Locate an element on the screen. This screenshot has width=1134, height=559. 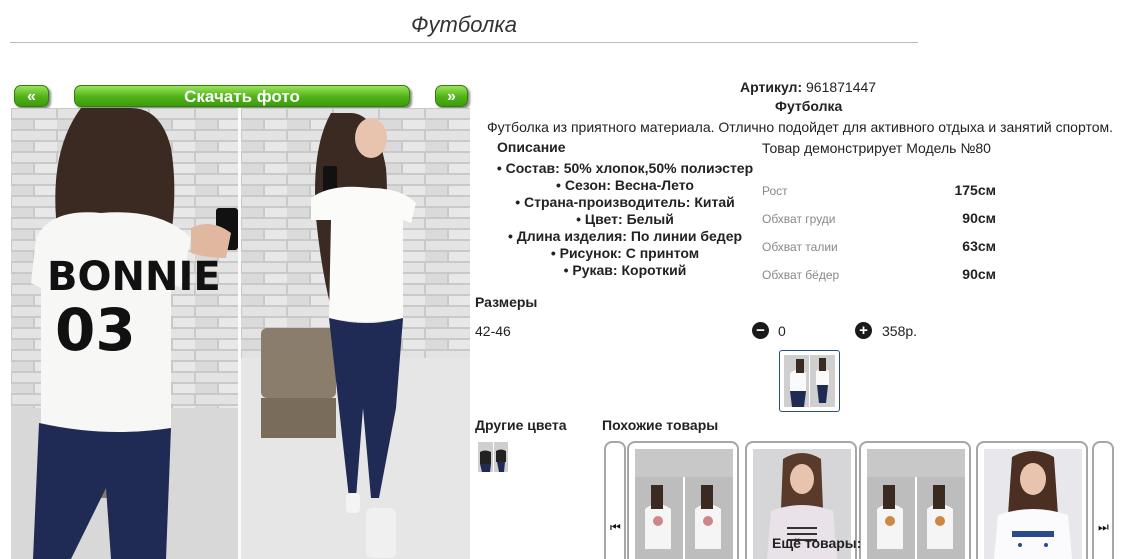
model-info: Товар демонстрирует Модель №80 is located at coordinates (876, 148).